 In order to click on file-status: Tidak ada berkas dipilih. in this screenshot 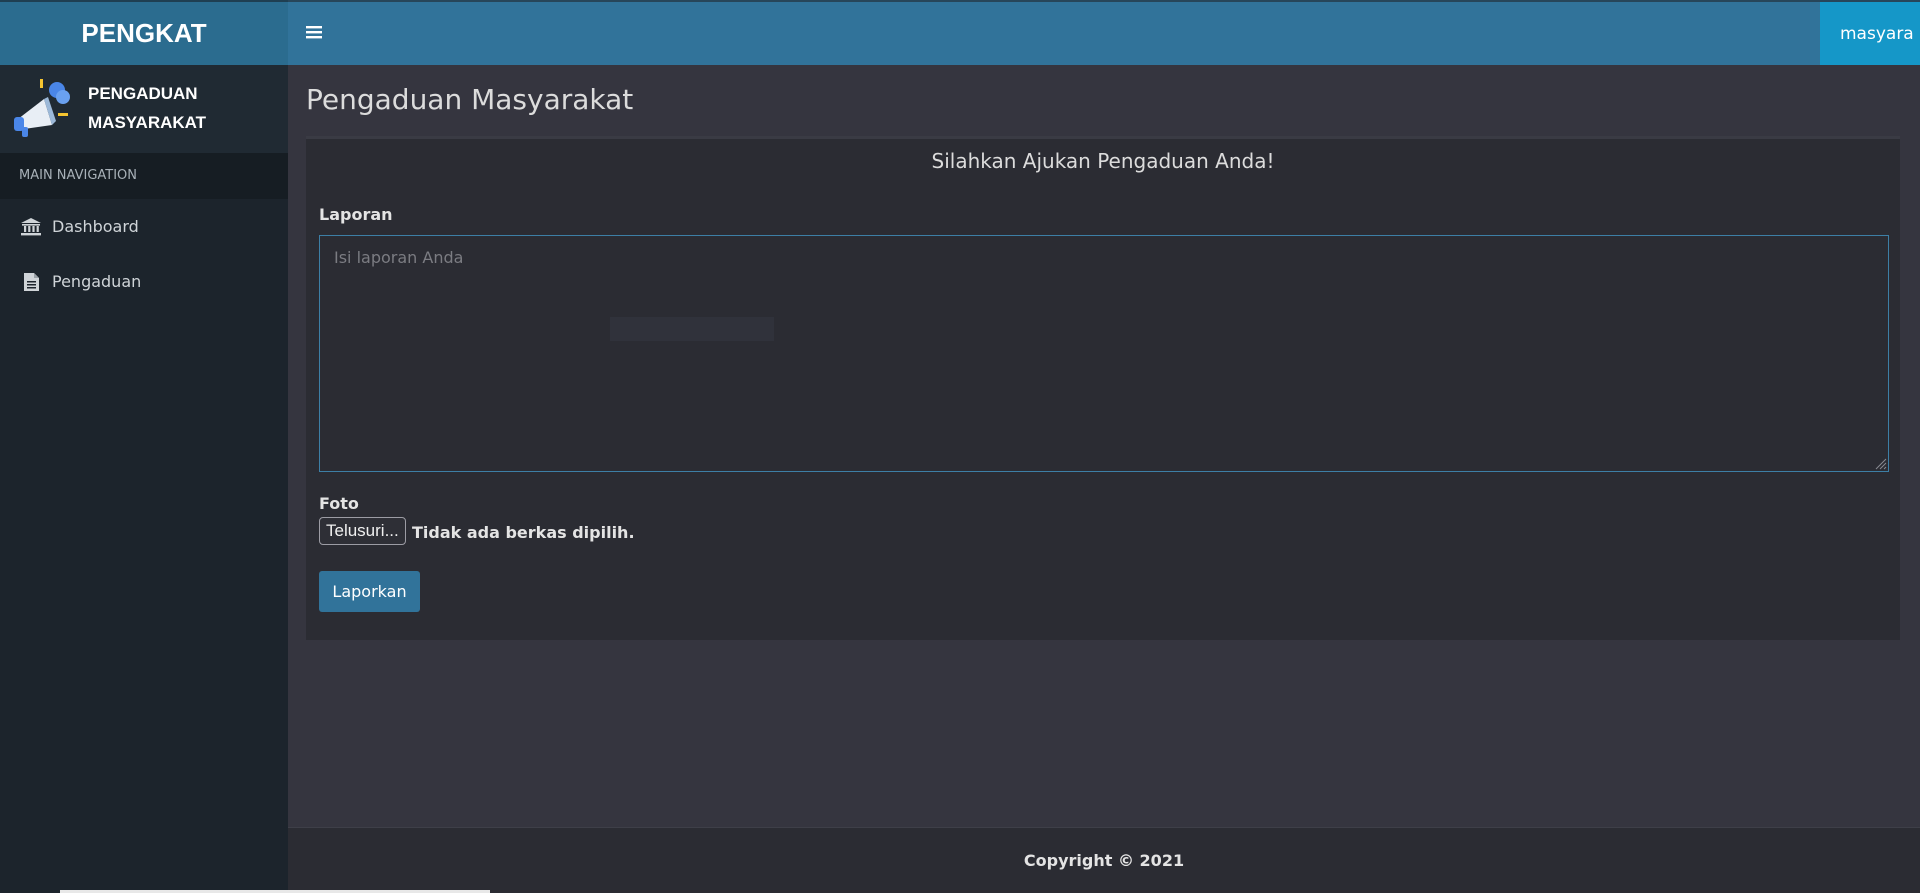, I will do `click(523, 532)`.